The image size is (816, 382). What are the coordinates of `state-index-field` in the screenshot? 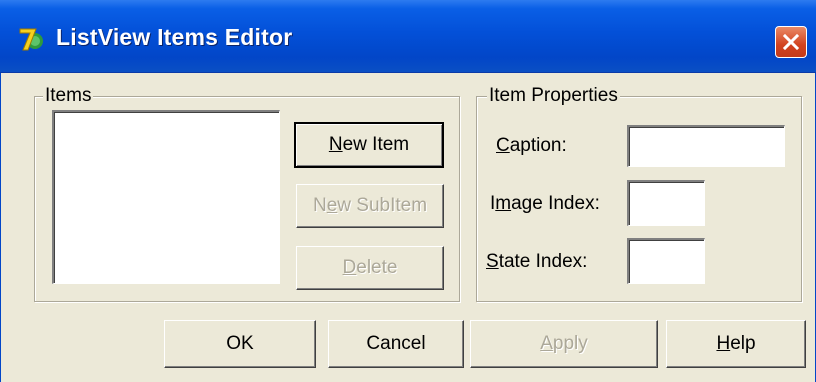 It's located at (666, 261).